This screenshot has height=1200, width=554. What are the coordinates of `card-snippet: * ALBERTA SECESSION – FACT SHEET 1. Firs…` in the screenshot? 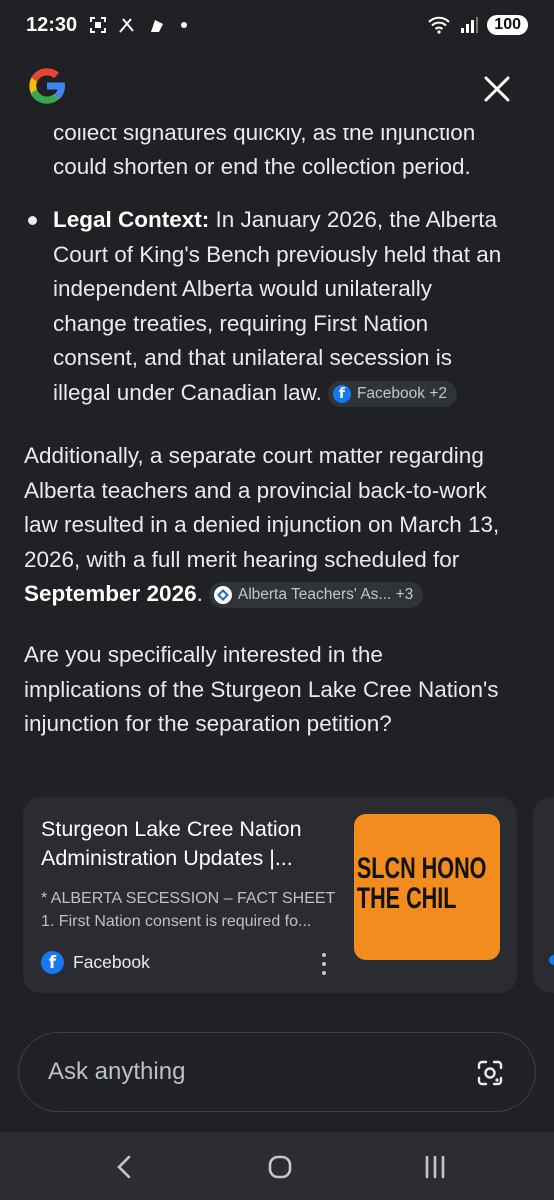 It's located at (188, 910).